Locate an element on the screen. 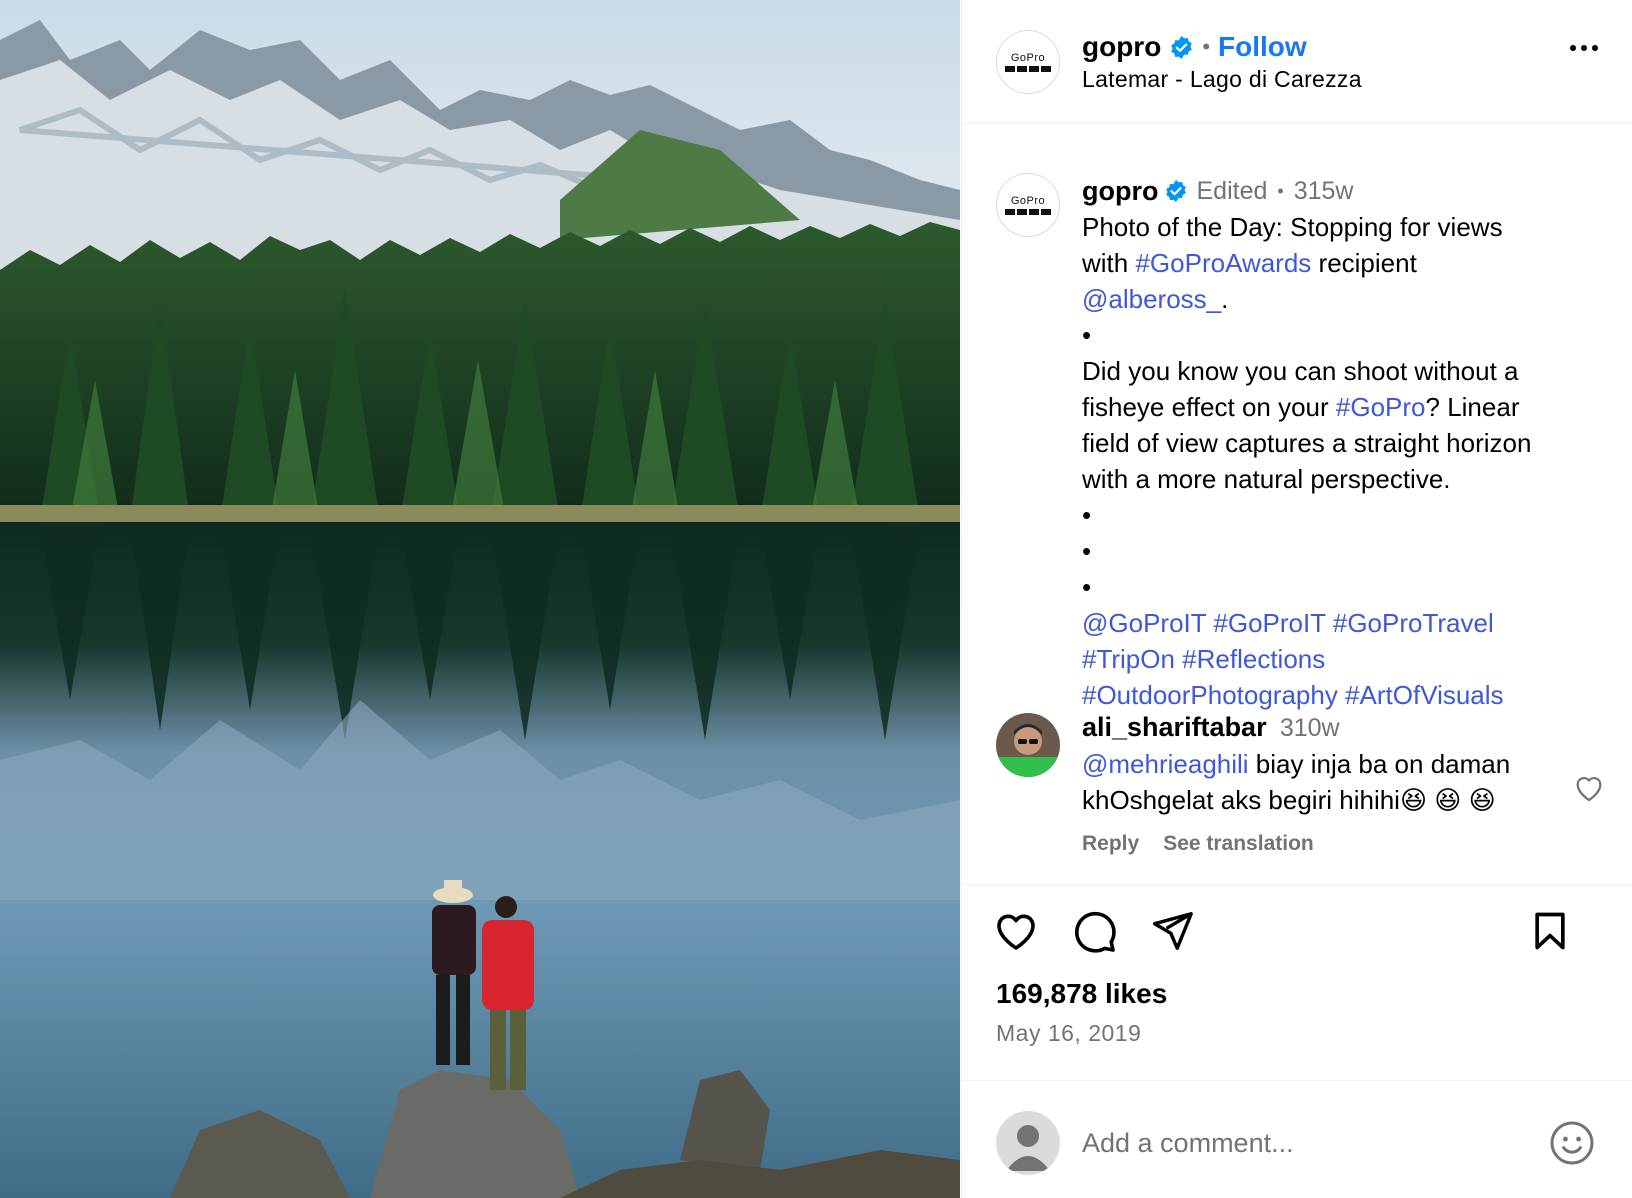 This screenshot has height=1198, width=1632. post-location: Latemar - Lago di Carezza is located at coordinates (1222, 79).